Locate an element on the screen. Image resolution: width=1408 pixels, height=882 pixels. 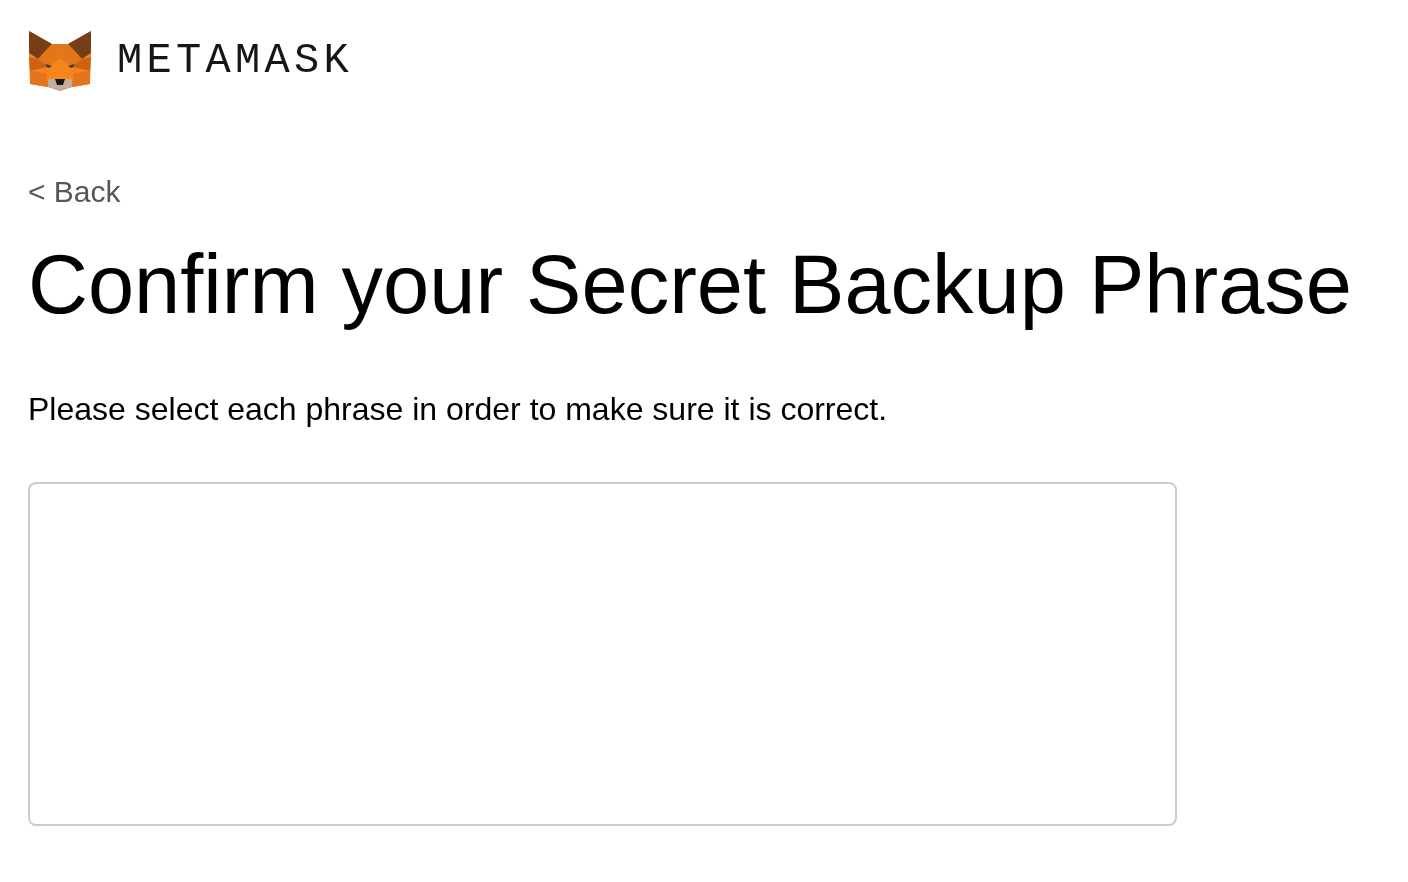
page-title: Confirm your Secret Backup Phrase is located at coordinates (690, 285).